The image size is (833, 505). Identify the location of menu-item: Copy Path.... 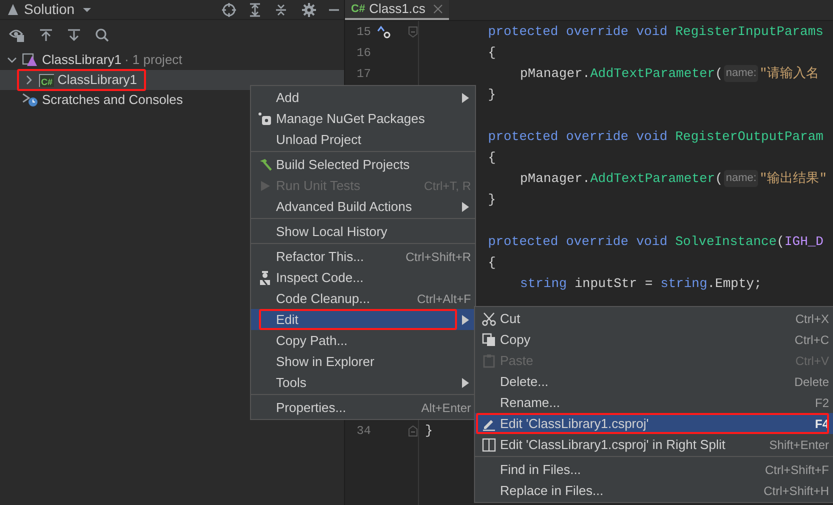
(363, 340).